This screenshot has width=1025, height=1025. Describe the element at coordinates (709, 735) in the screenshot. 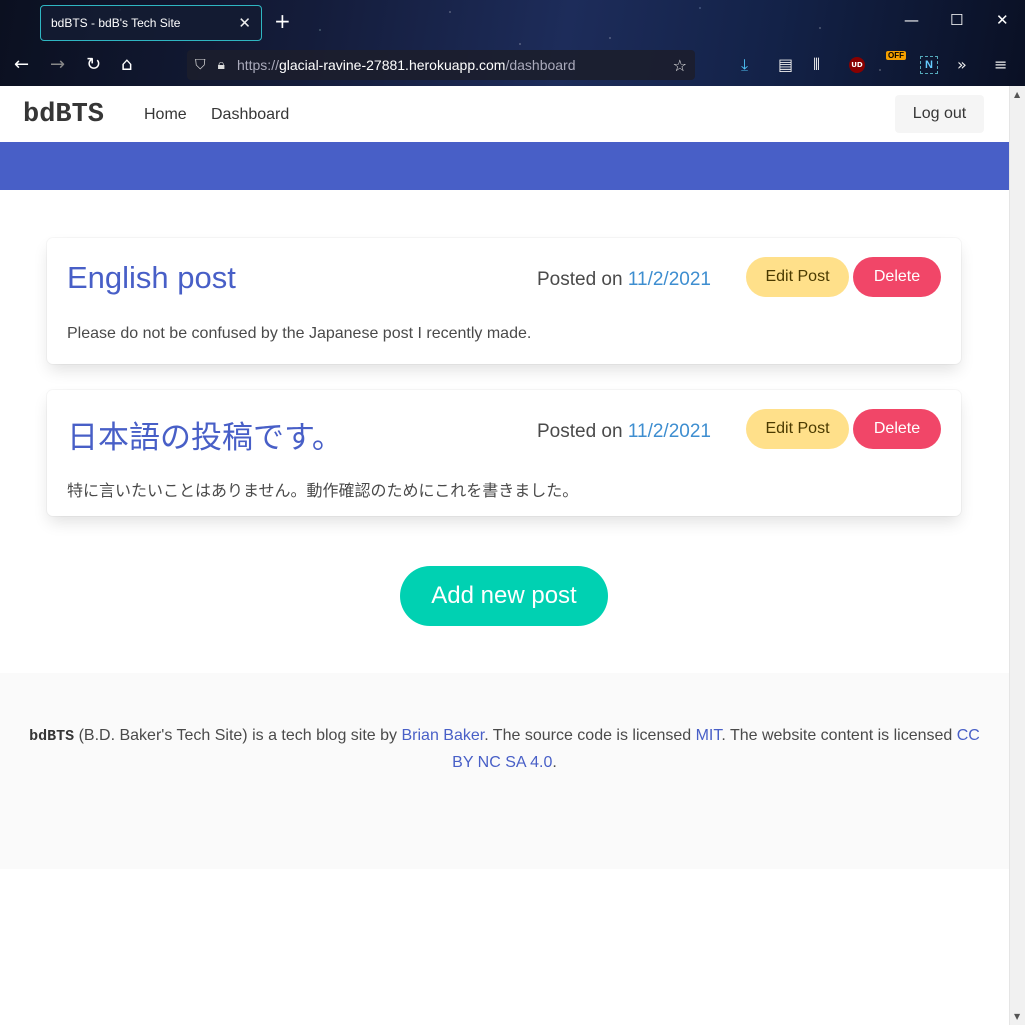

I see `mit-license-link: MIT` at that location.